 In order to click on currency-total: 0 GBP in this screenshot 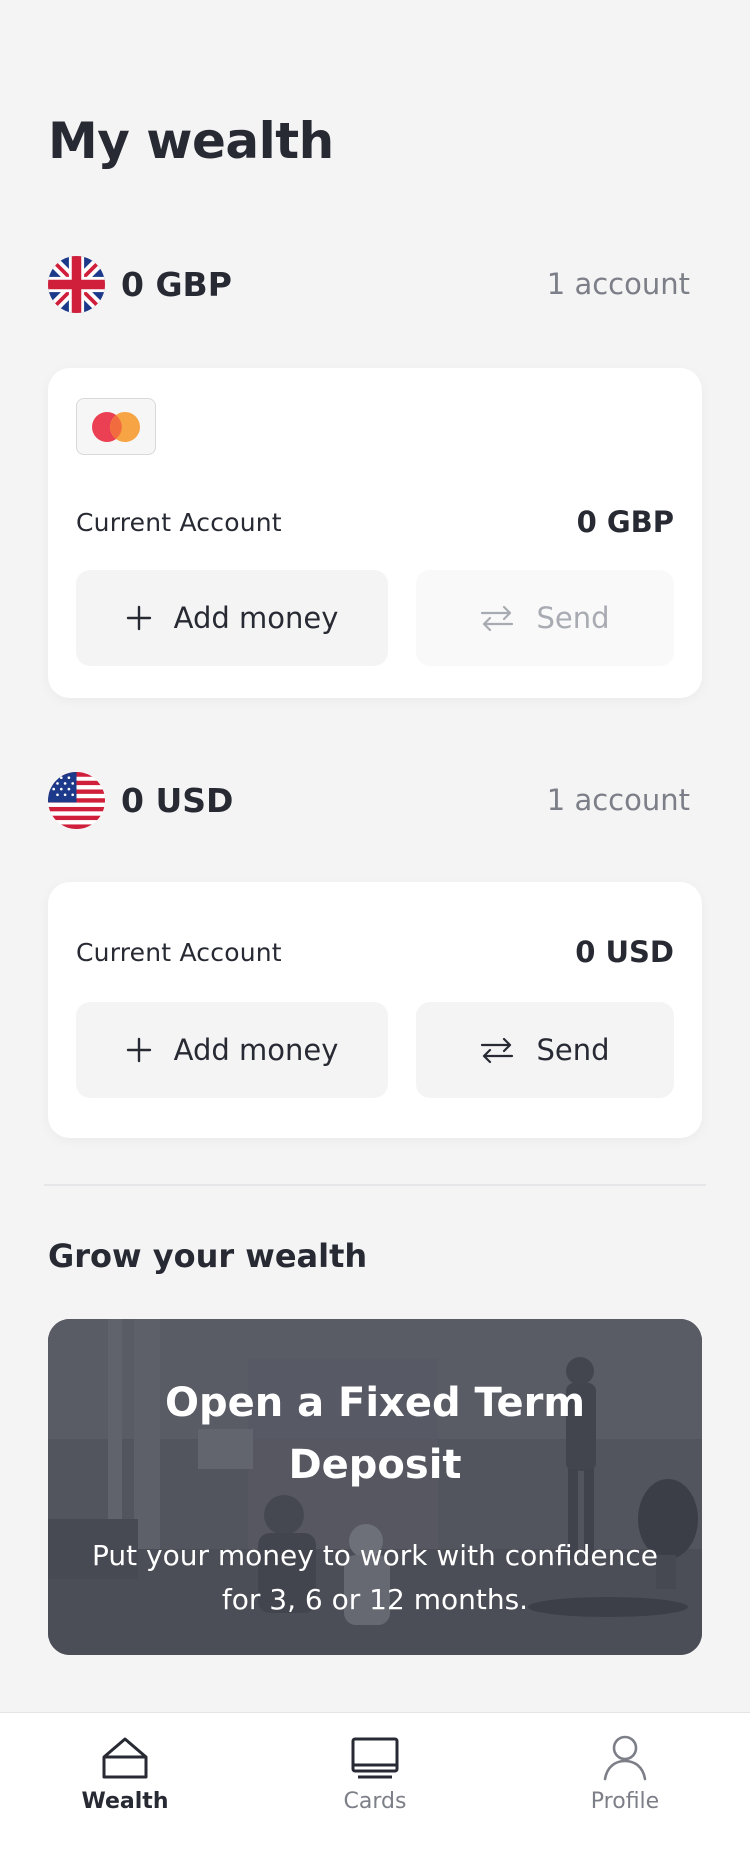, I will do `click(176, 284)`.